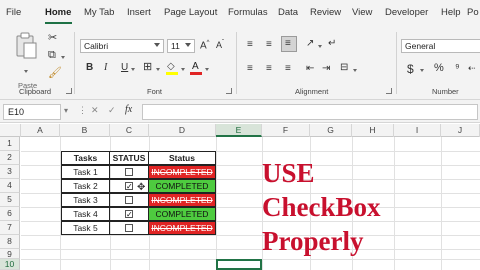 Image resolution: width=480 pixels, height=270 pixels. Describe the element at coordinates (99, 12) in the screenshot. I see `tab-my-tab: My Tab` at that location.